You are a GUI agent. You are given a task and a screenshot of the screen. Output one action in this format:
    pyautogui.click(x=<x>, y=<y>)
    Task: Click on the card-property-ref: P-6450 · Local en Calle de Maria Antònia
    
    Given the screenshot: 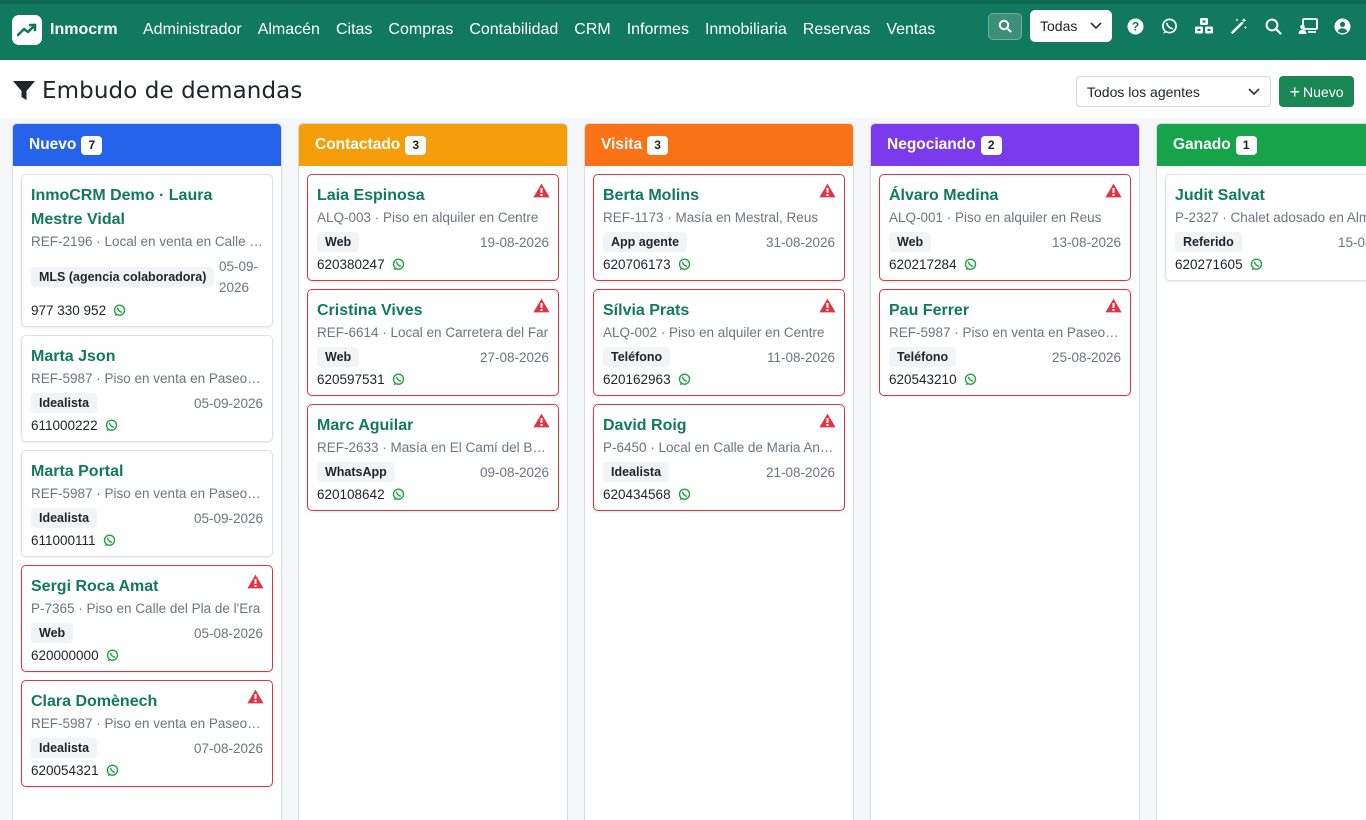 What is the action you would take?
    pyautogui.click(x=719, y=447)
    